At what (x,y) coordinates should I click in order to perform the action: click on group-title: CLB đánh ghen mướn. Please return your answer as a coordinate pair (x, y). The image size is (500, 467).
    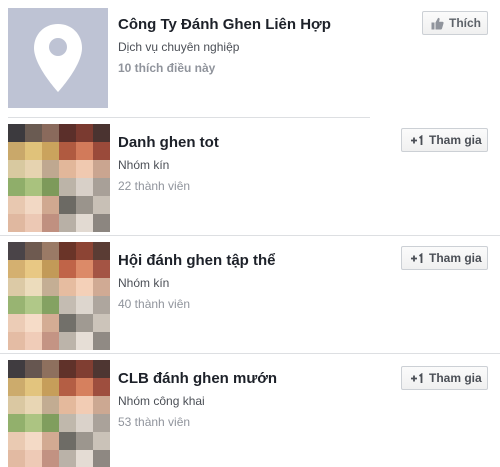
    Looking at the image, I should click on (197, 379).